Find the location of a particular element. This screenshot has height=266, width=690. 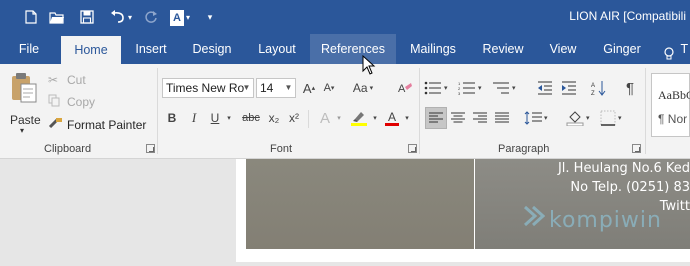

change-case-button: Aa ▾ is located at coordinates (363, 88).